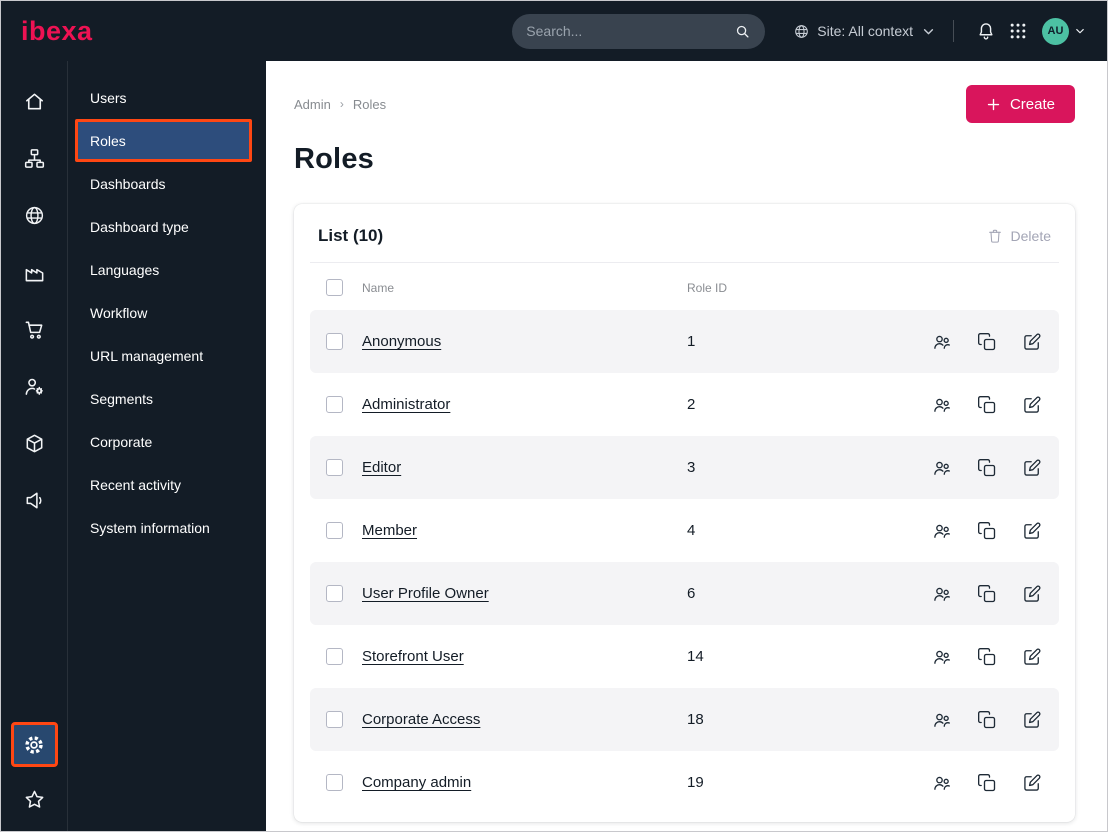  I want to click on site-context-selector: Site: All context, so click(865, 31).